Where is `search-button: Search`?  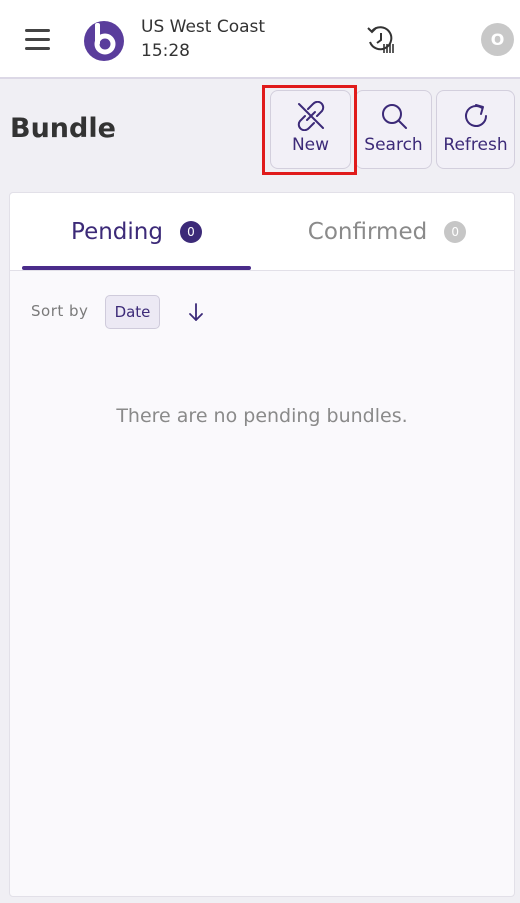
search-button: Search is located at coordinates (393, 129).